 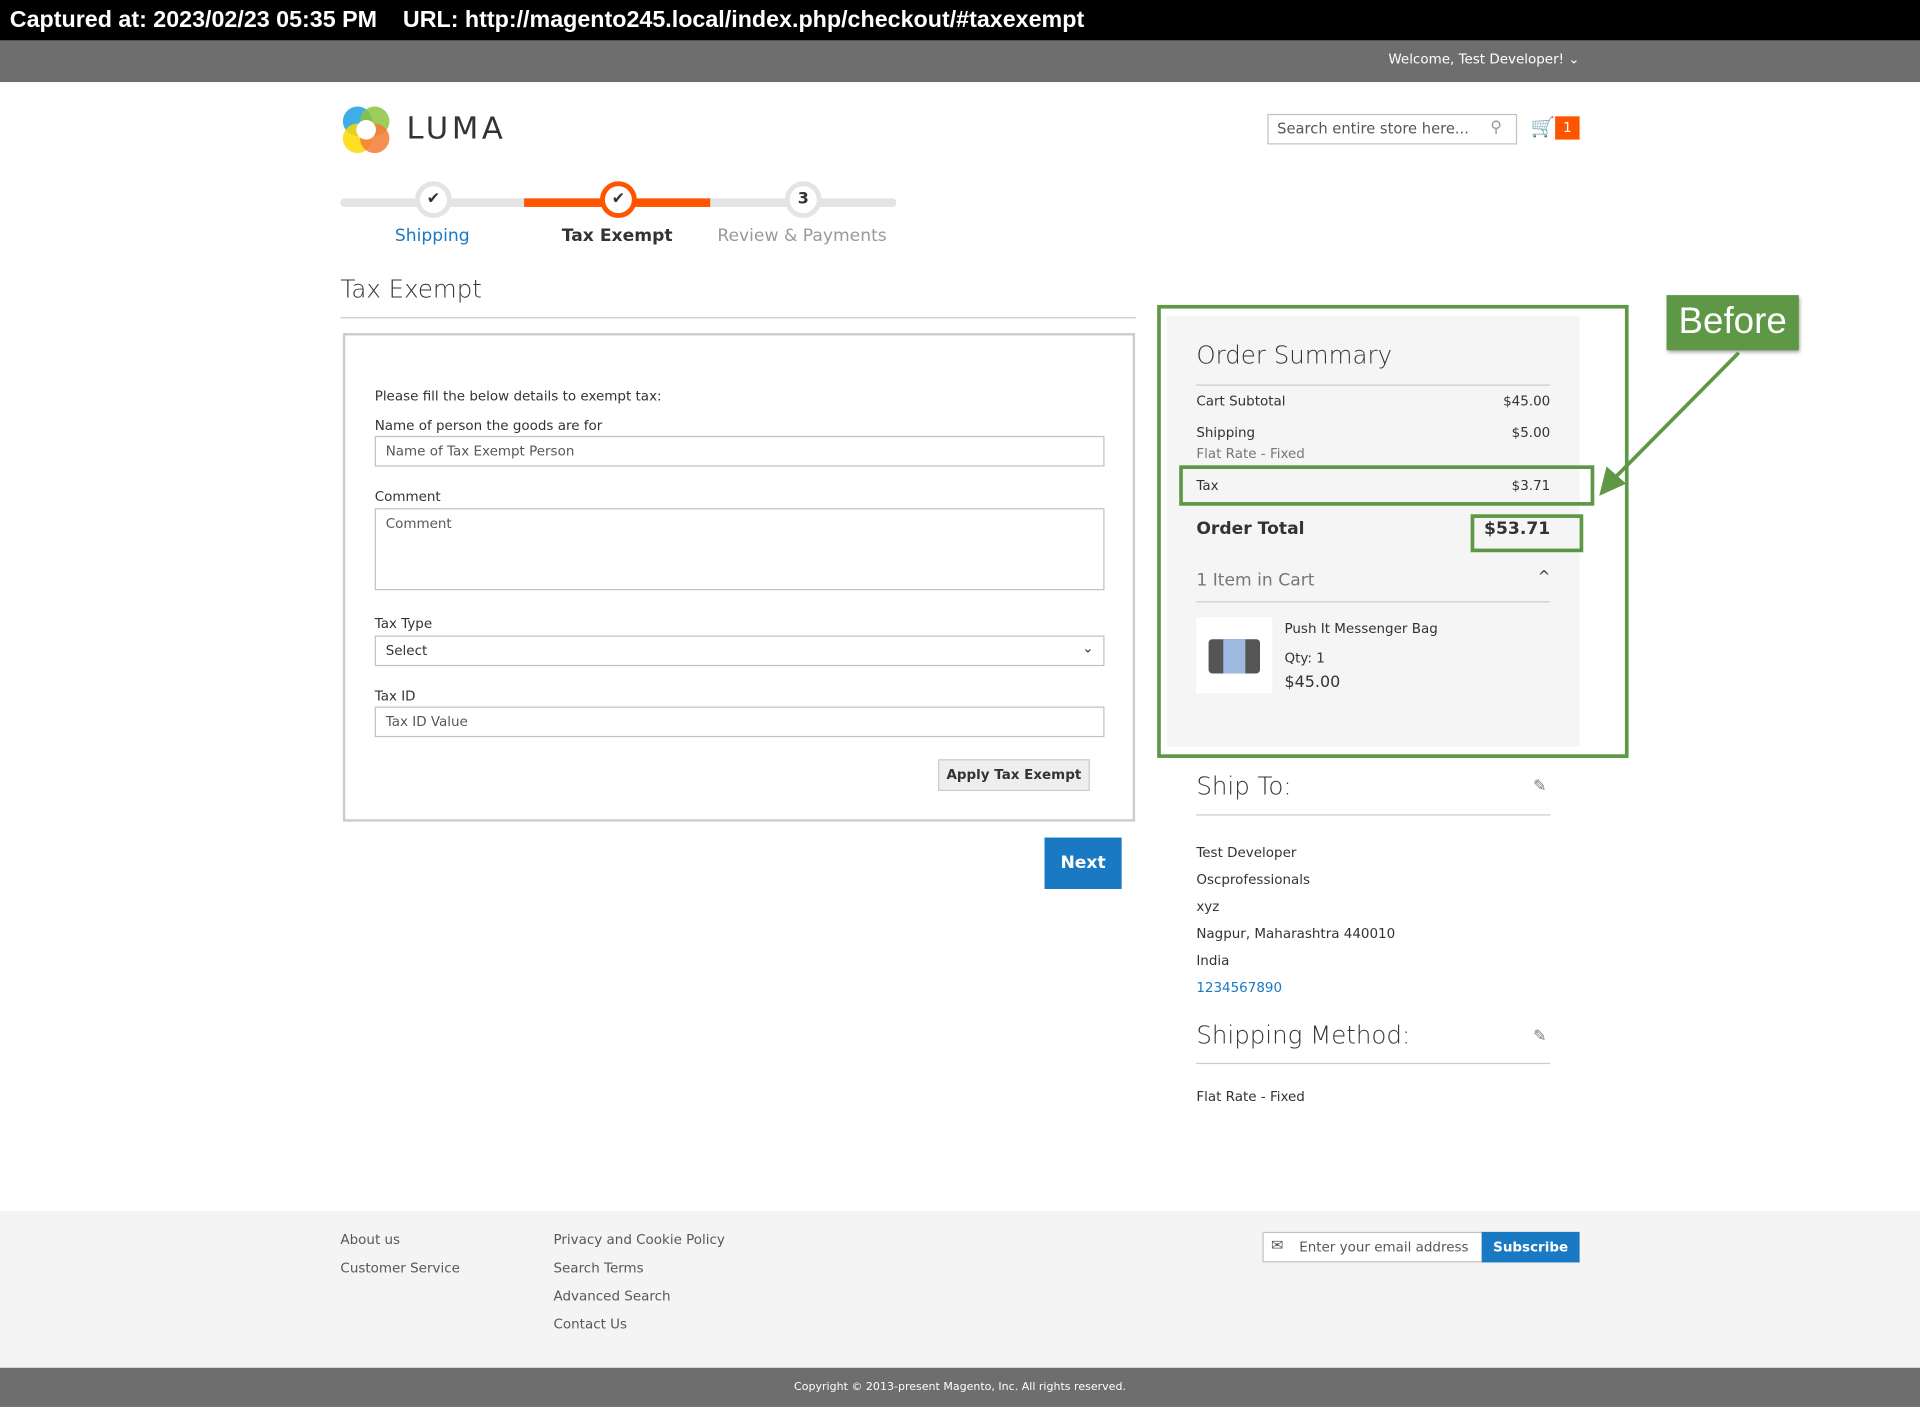 What do you see at coordinates (1530, 1247) in the screenshot?
I see `subscribe-button: Subscribe` at bounding box center [1530, 1247].